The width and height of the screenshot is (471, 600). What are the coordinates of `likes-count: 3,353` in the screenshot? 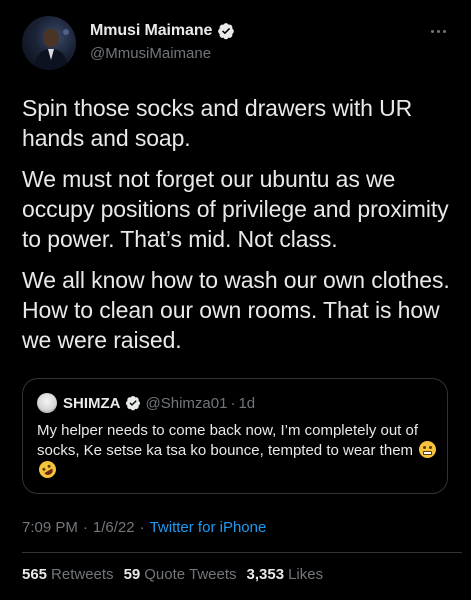 It's located at (265, 574).